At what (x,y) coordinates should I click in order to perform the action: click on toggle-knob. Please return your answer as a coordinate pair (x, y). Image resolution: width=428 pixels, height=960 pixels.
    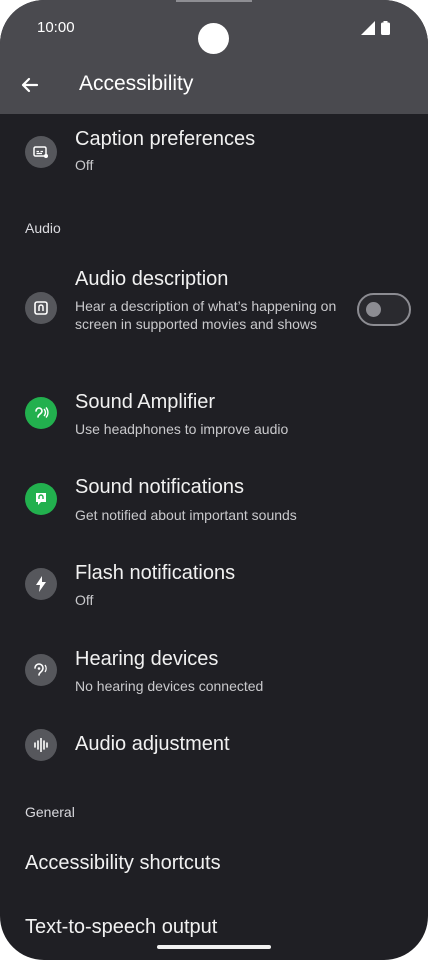
    Looking at the image, I should click on (373, 309).